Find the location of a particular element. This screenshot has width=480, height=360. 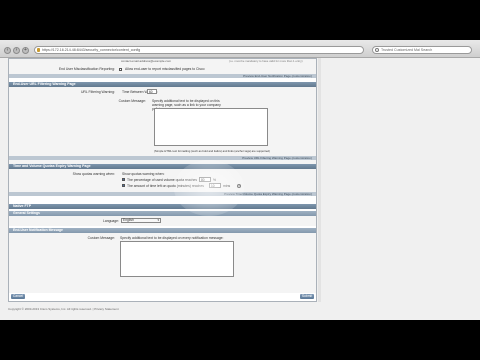

quota-time-value: 10 is located at coordinates (213, 186).